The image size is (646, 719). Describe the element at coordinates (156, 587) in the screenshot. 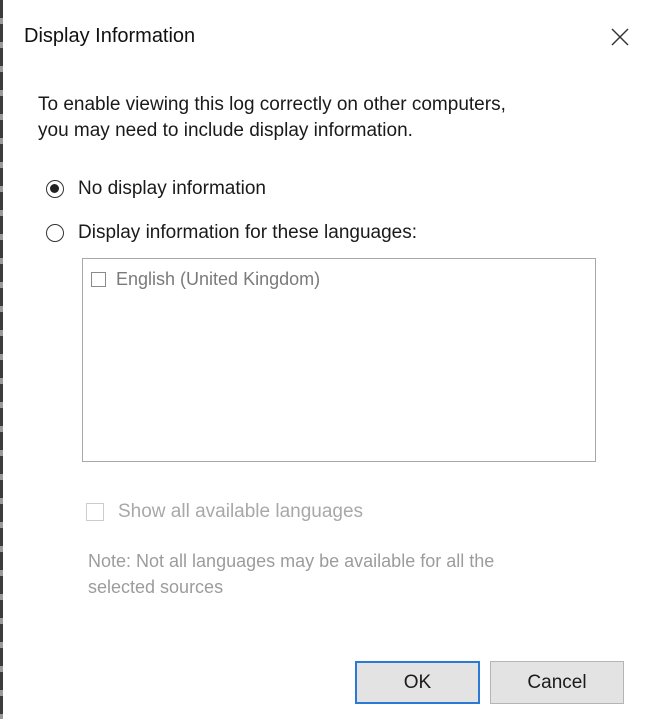

I see `note-line-2: selected sources` at that location.